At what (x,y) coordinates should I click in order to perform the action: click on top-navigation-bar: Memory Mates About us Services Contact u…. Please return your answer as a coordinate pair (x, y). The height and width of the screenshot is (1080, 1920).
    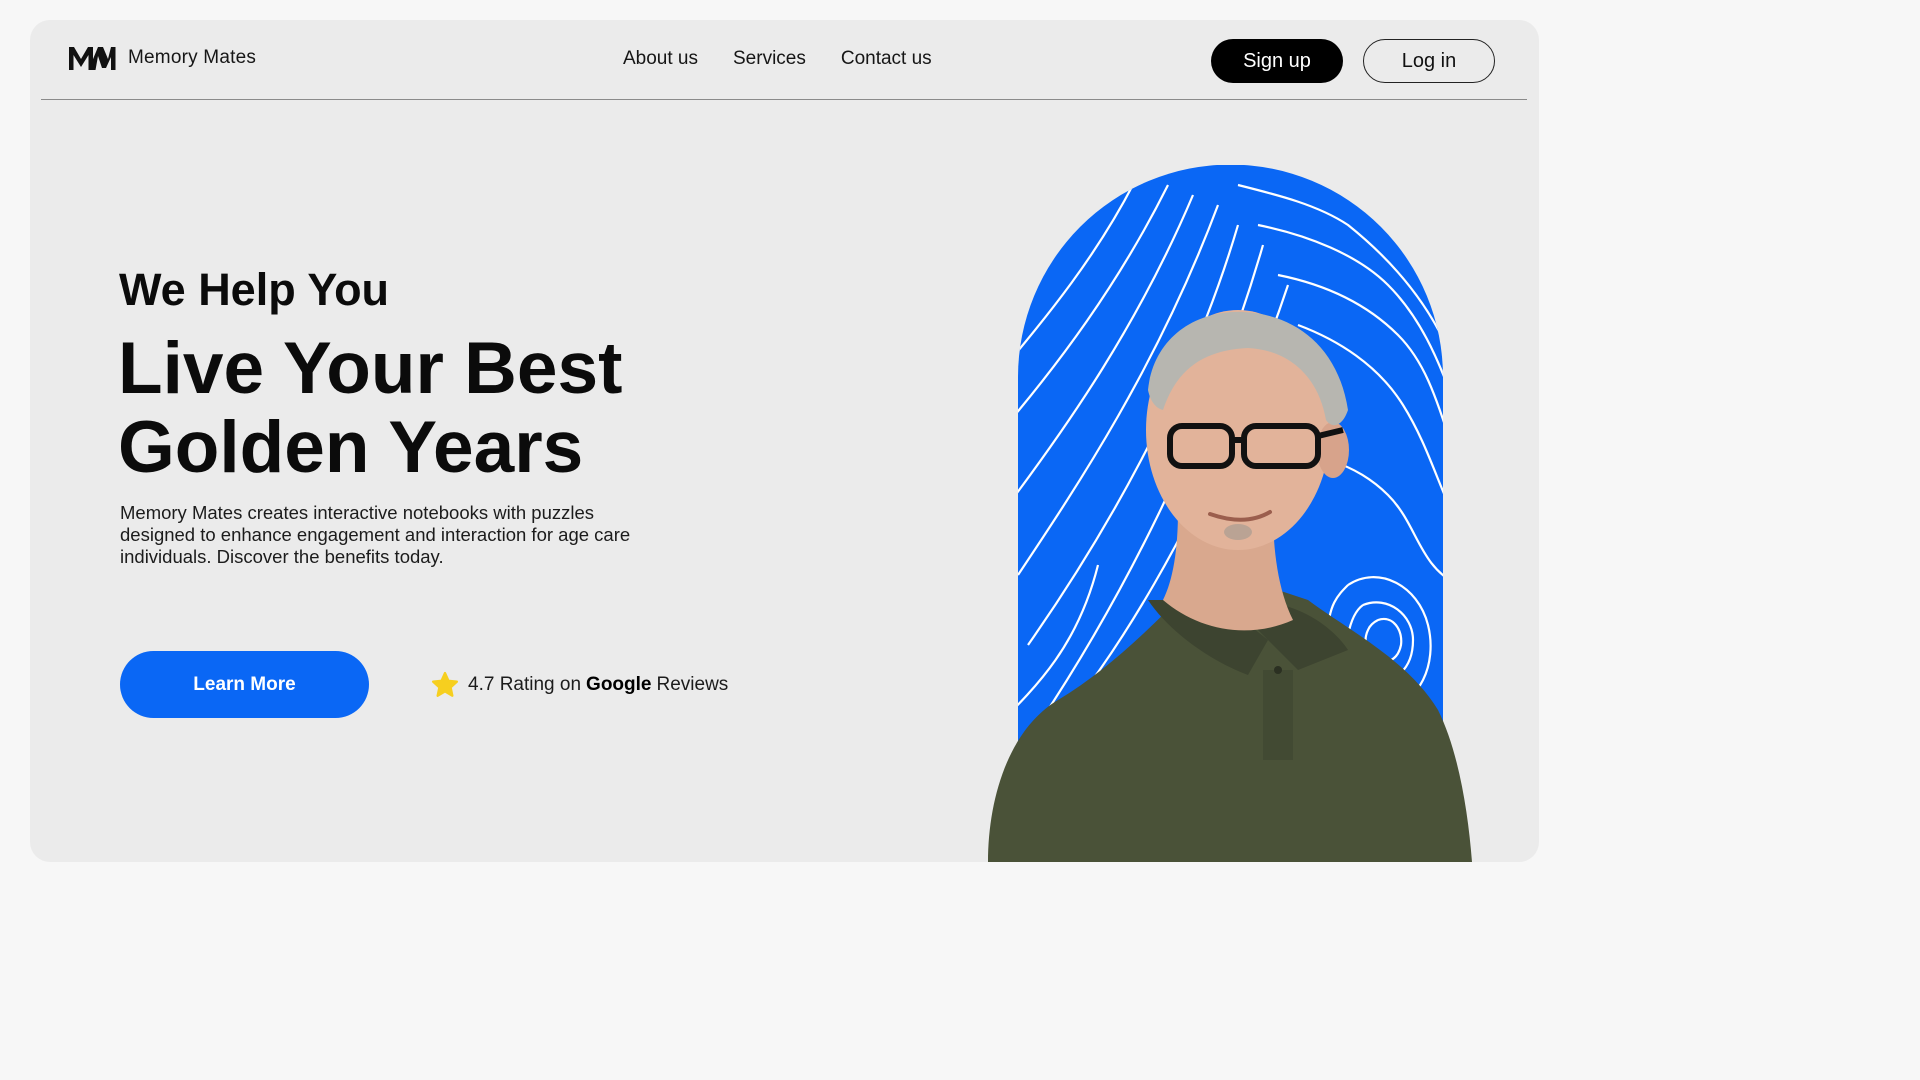
    Looking at the image, I should click on (784, 60).